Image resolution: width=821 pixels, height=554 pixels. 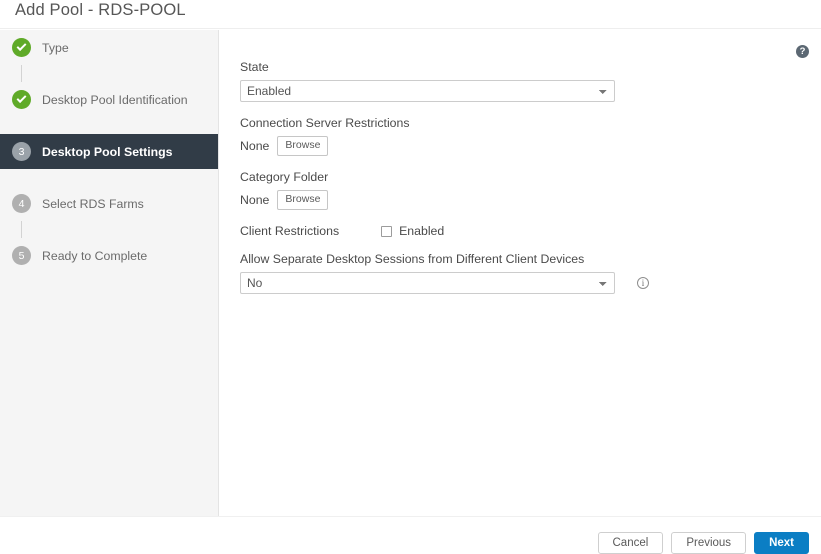 I want to click on step-number-badge: 4, so click(x=21, y=203).